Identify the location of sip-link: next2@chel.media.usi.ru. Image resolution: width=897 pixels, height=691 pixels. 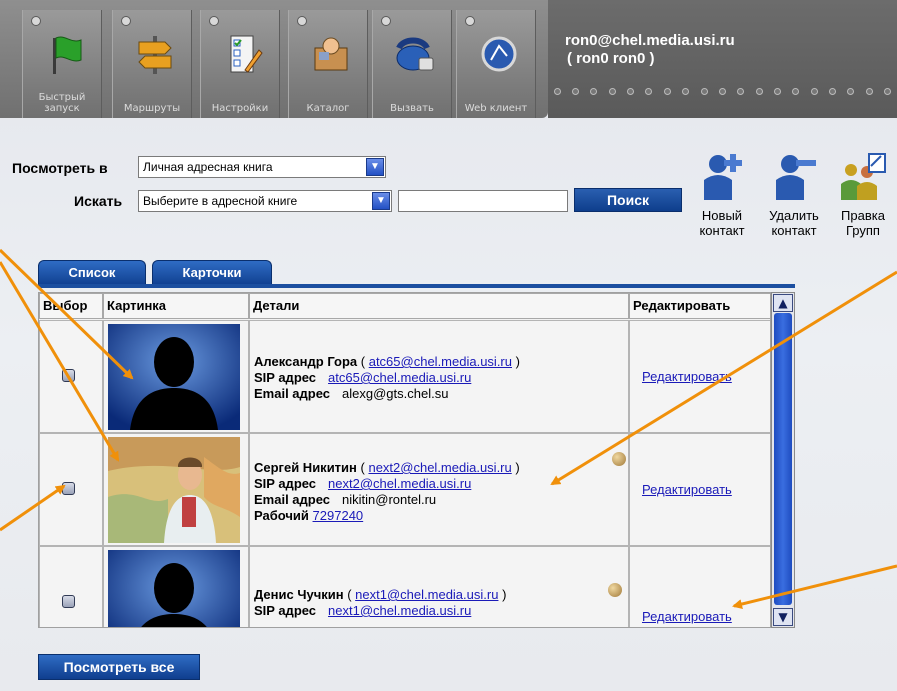
(399, 483).